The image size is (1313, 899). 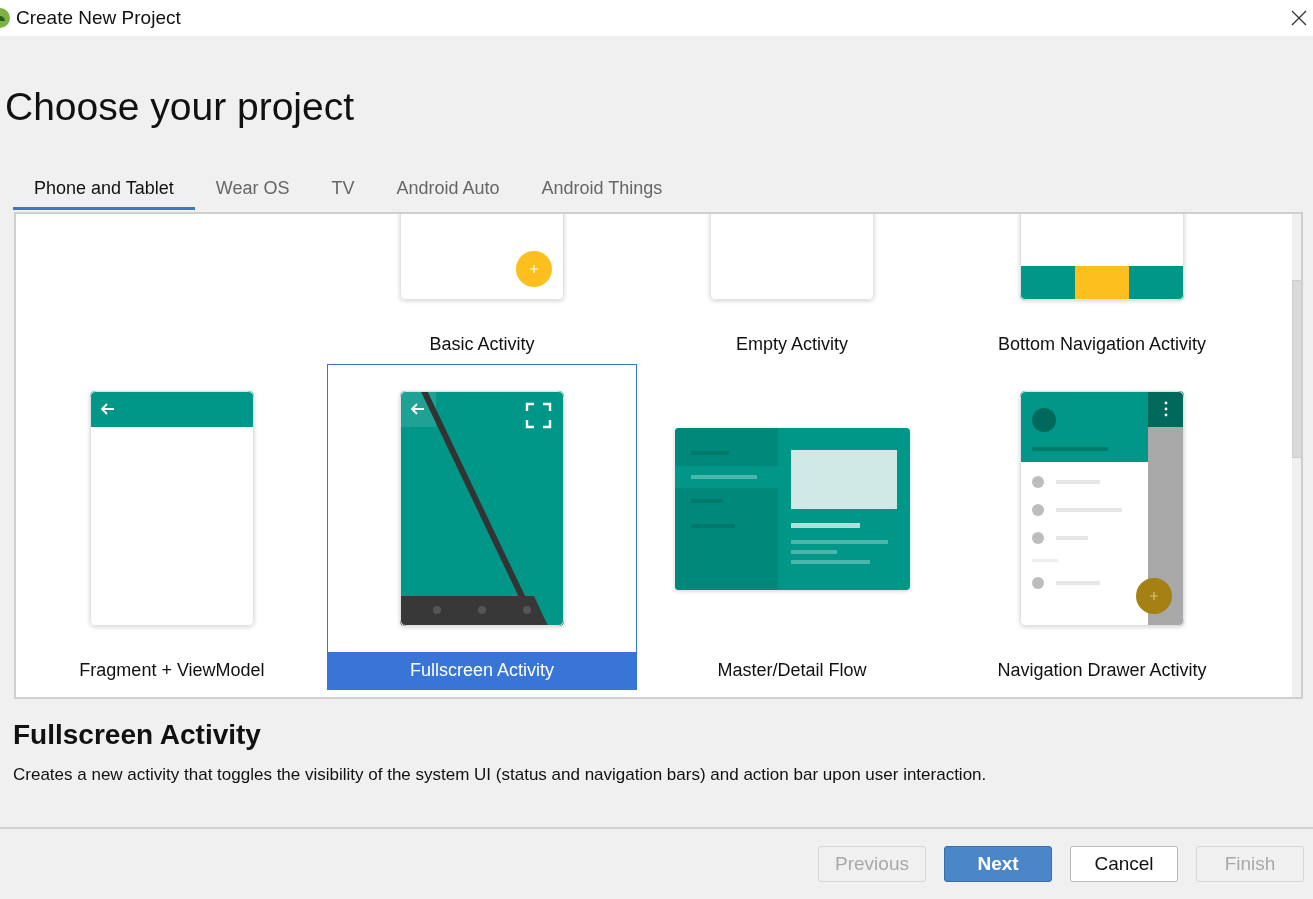 What do you see at coordinates (481, 670) in the screenshot?
I see `template-label: Fullscreen Activity` at bounding box center [481, 670].